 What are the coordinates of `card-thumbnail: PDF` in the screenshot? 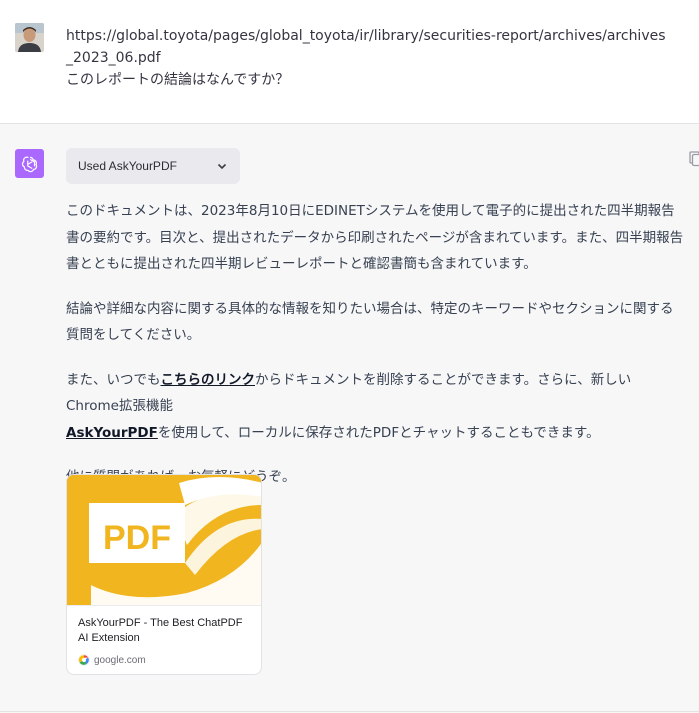 It's located at (164, 540).